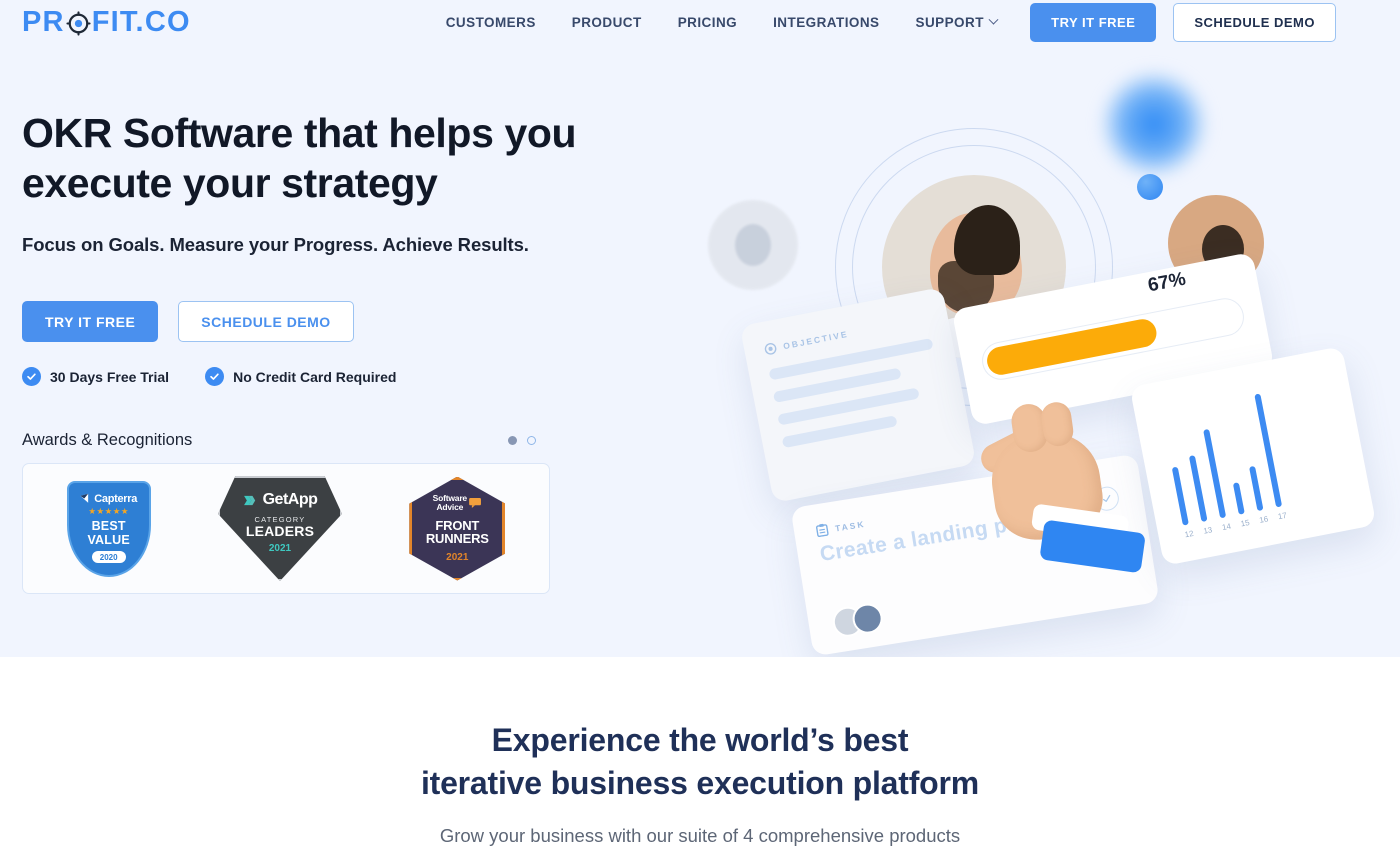  I want to click on trust-item-free-trial: 30 Days Free Trial, so click(96, 377).